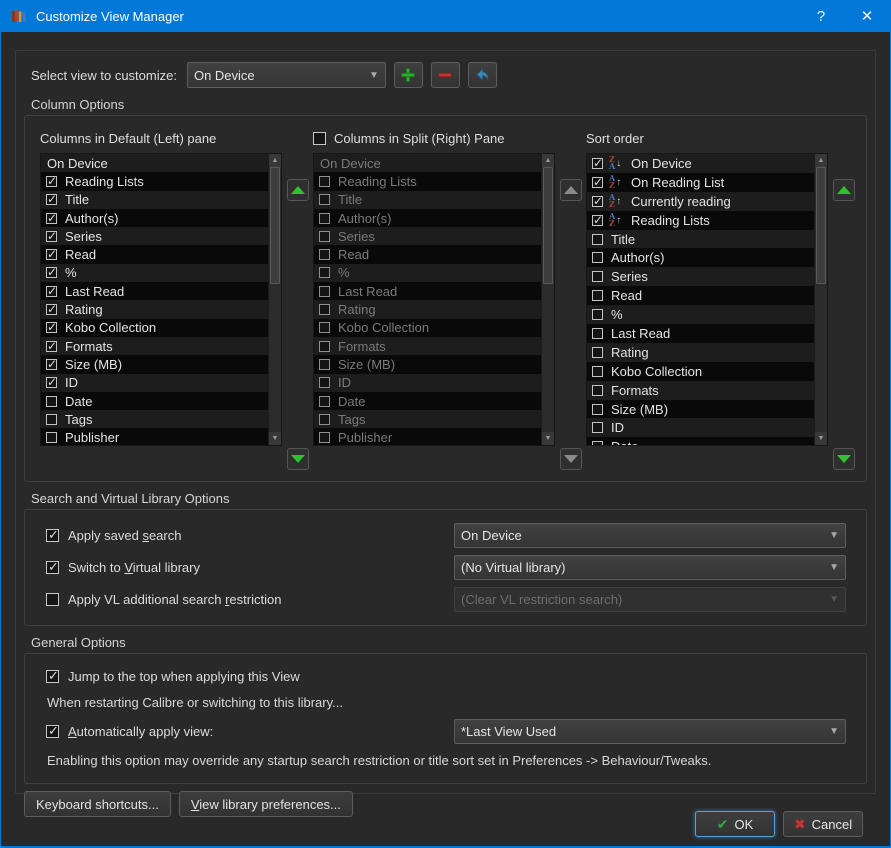 This screenshot has height=848, width=891. Describe the element at coordinates (250, 535) in the screenshot. I see `apply-saved-search-checkbox: Apply saved search` at that location.